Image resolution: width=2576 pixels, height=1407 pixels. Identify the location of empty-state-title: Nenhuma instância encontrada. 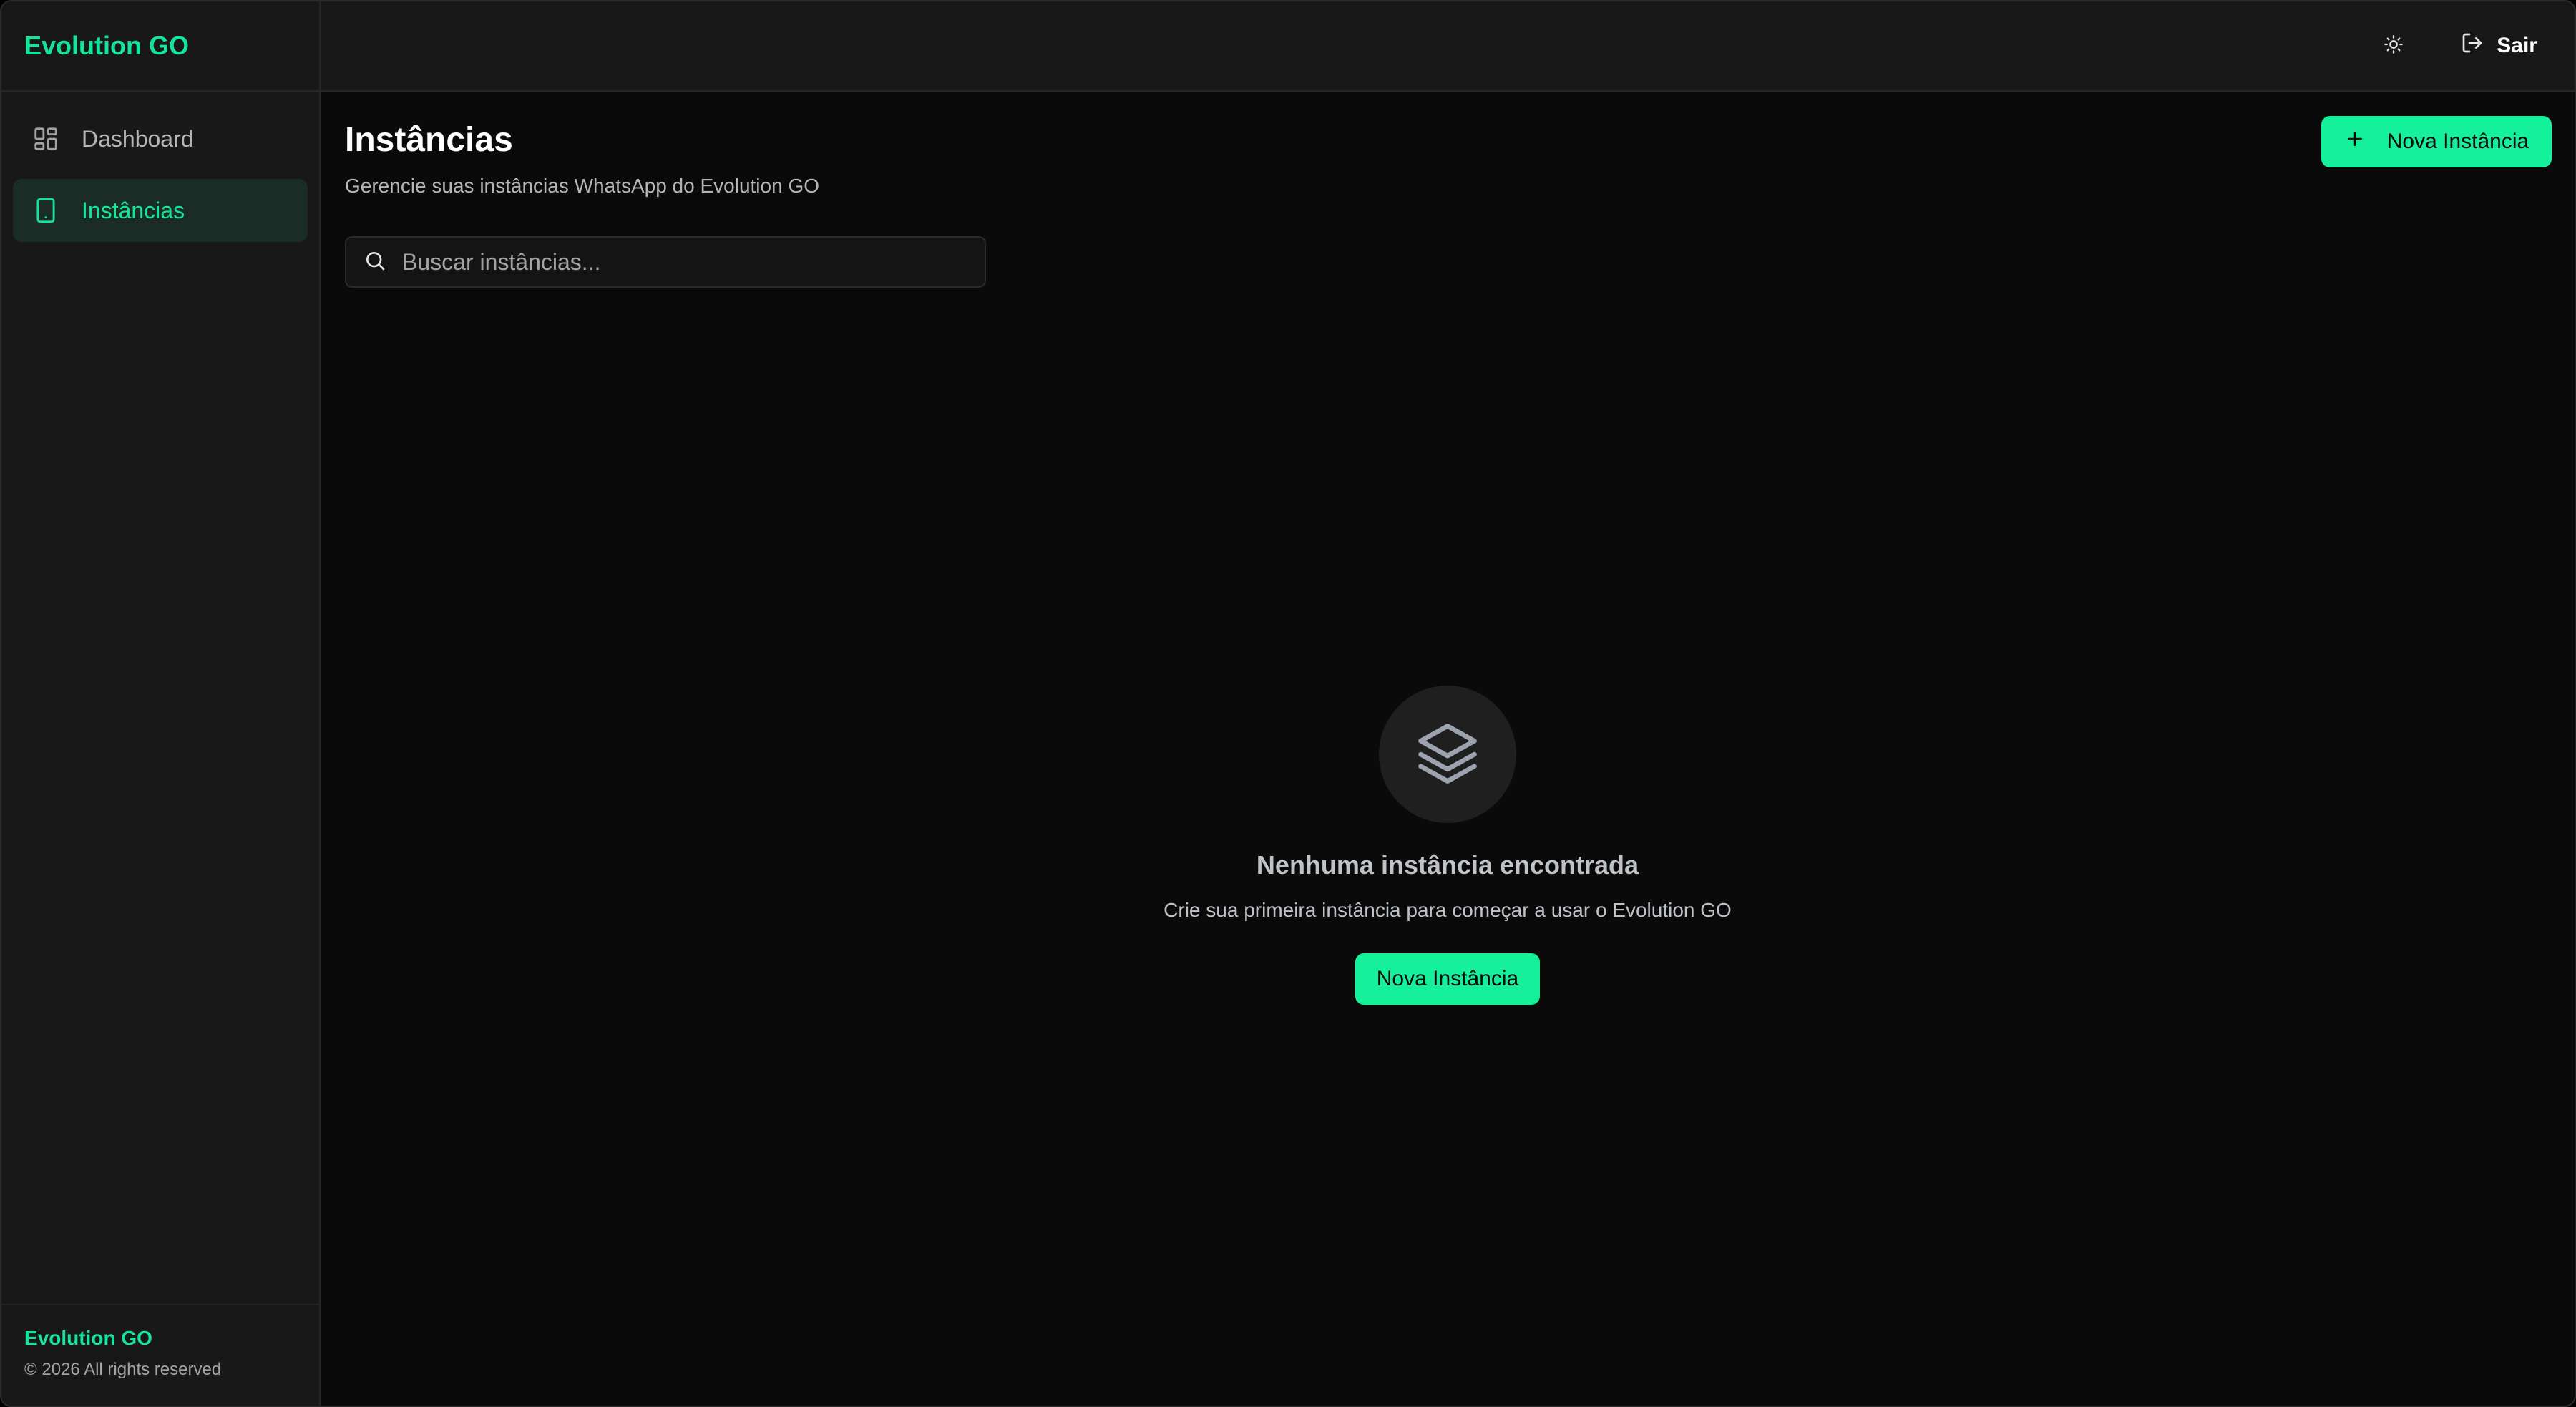
(1447, 865).